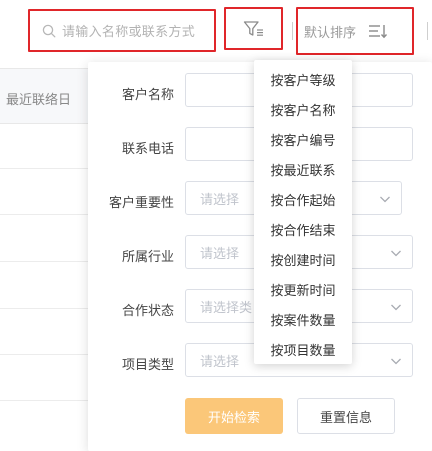  Describe the element at coordinates (39, 100) in the screenshot. I see `column-header-last-contact: 最近联络日` at that location.